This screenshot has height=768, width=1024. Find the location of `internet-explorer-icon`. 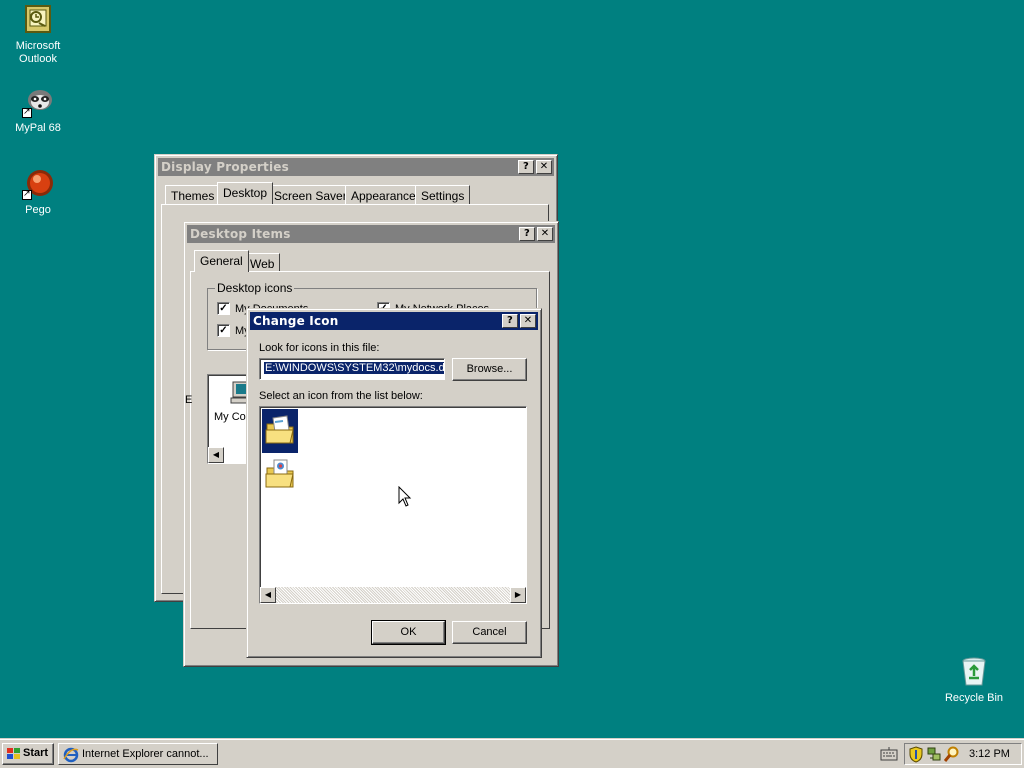

internet-explorer-icon is located at coordinates (71, 756).